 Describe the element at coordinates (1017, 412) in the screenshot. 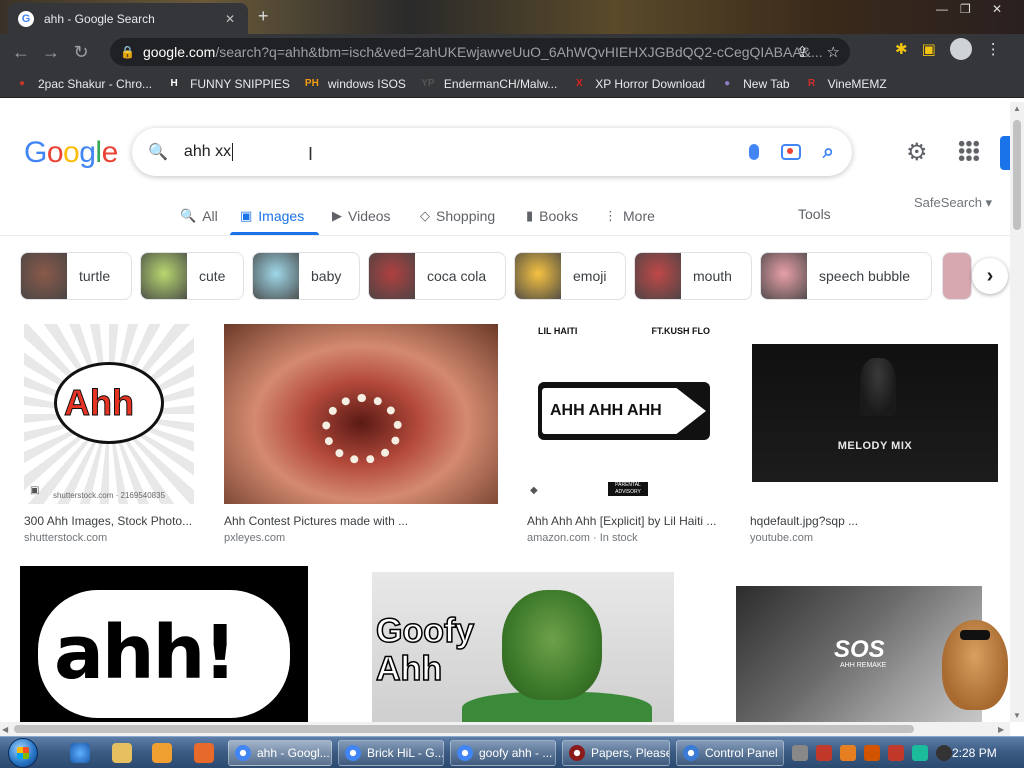

I see `vertical-scrollbar: ▲ ▼` at that location.